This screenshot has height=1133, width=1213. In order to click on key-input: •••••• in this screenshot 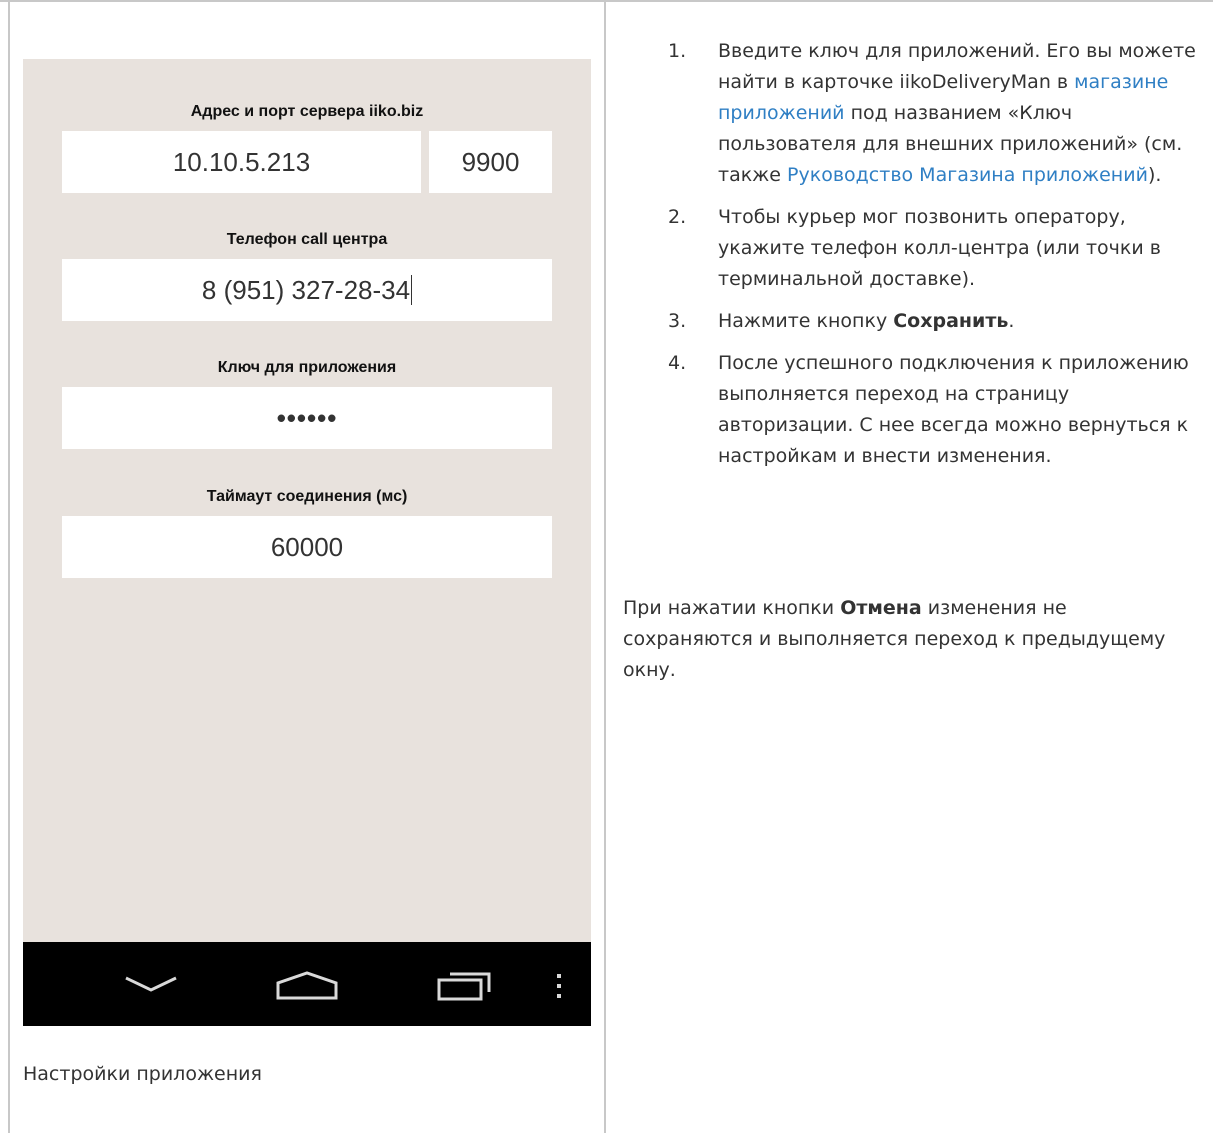, I will do `click(307, 418)`.